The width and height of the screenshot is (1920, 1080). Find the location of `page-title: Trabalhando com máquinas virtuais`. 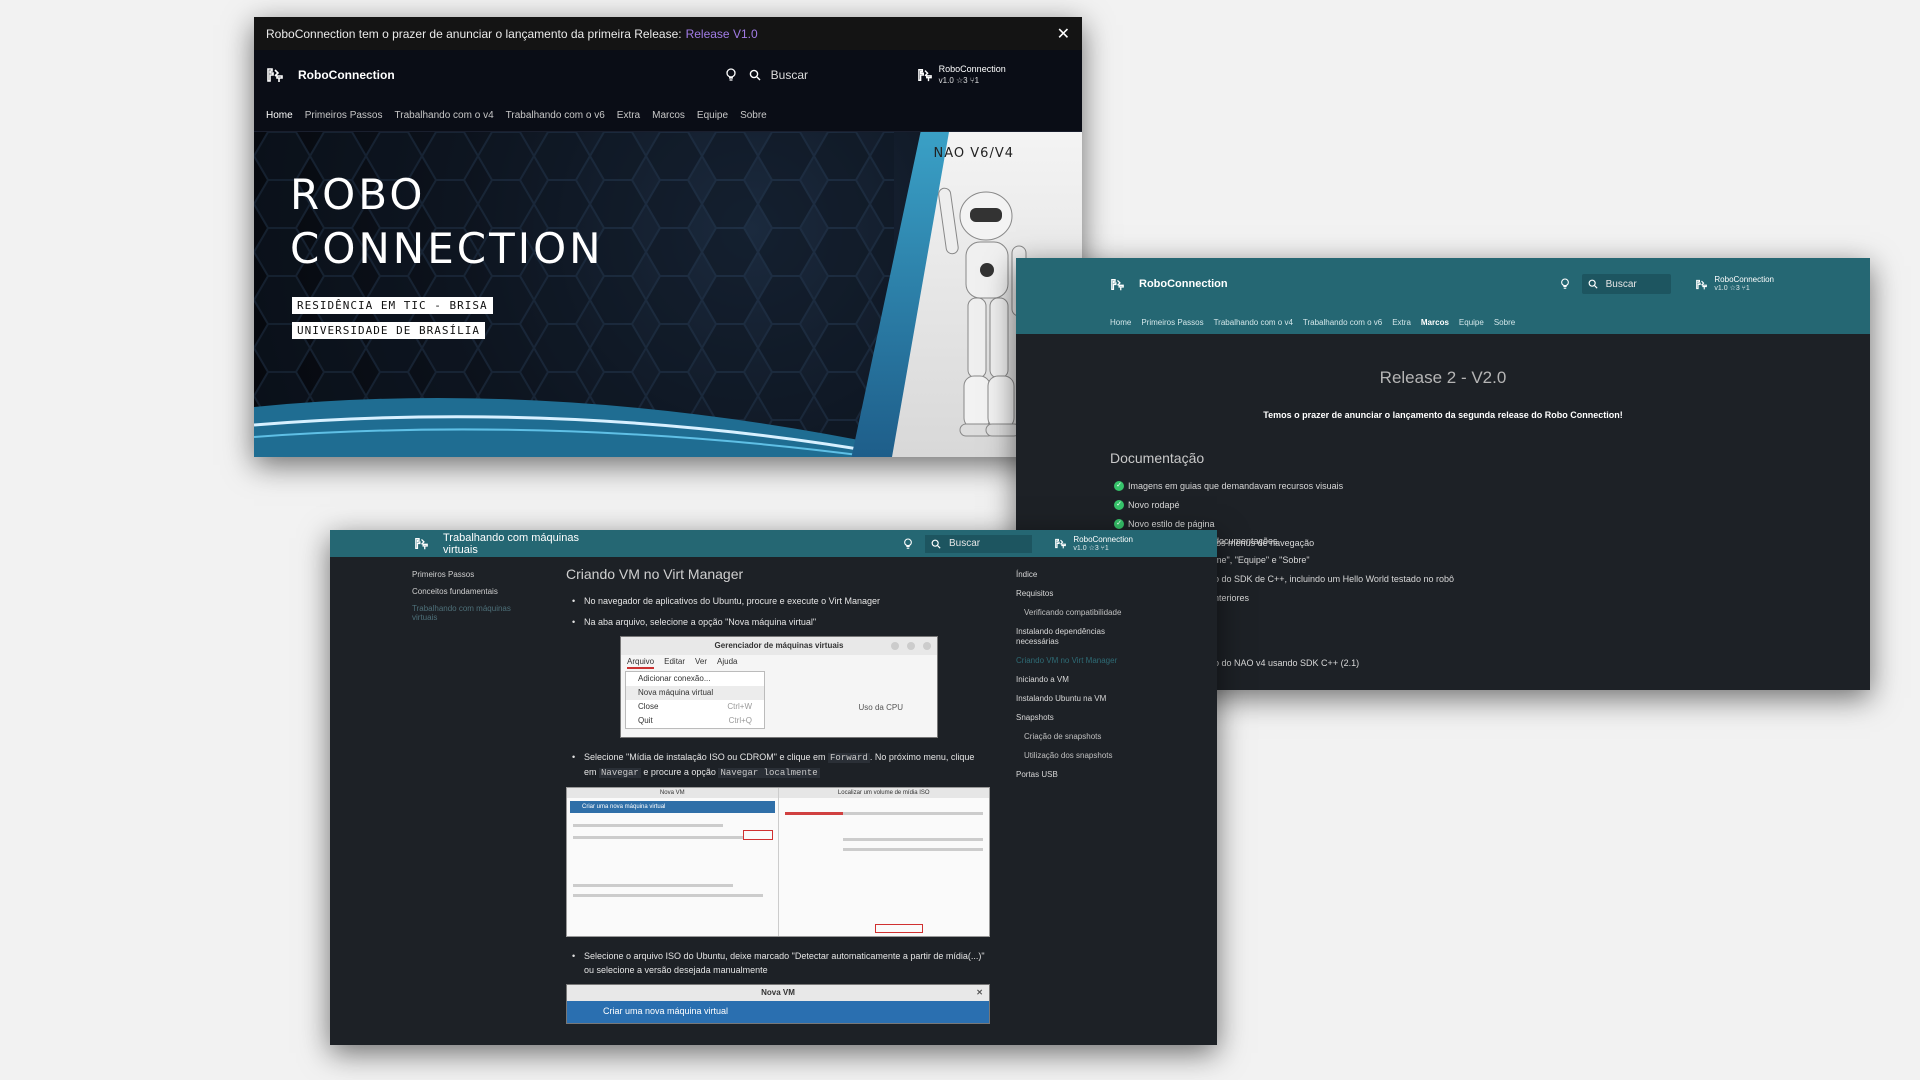

page-title: Trabalhando com máquinas virtuais is located at coordinates (511, 543).